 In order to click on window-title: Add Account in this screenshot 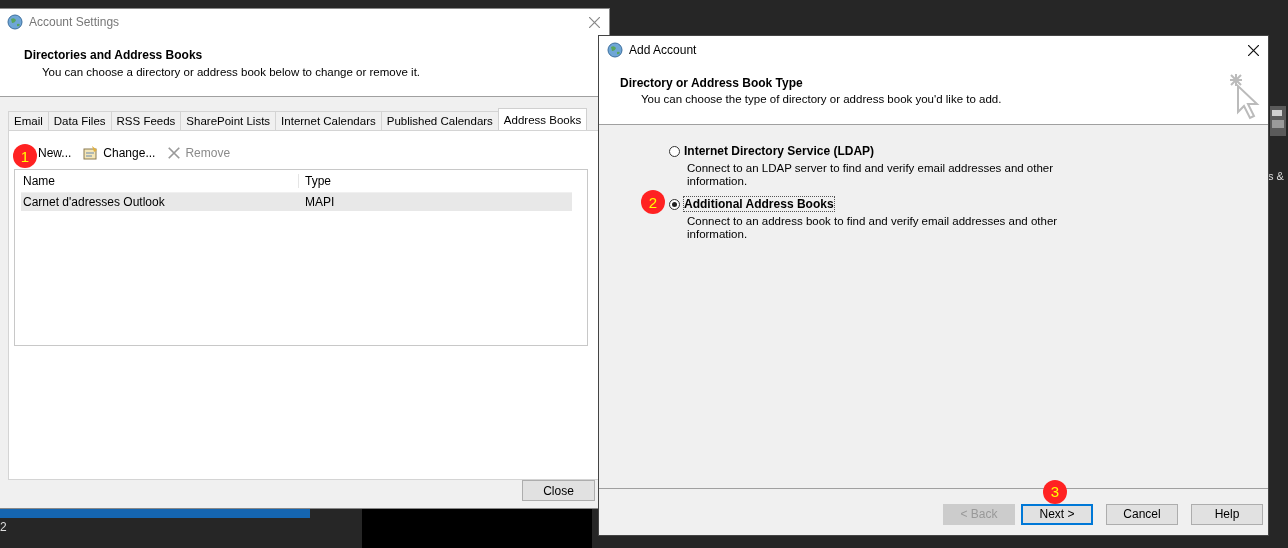, I will do `click(663, 50)`.